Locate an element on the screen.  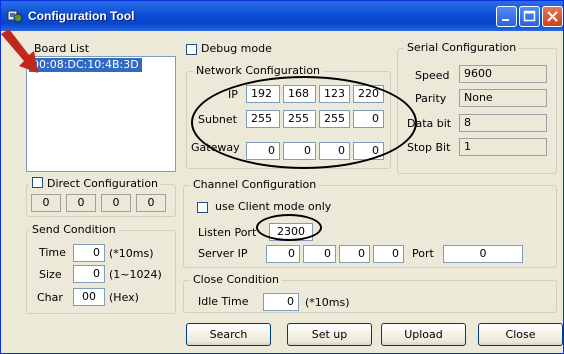
board-list-header: Board List is located at coordinates (101, 49).